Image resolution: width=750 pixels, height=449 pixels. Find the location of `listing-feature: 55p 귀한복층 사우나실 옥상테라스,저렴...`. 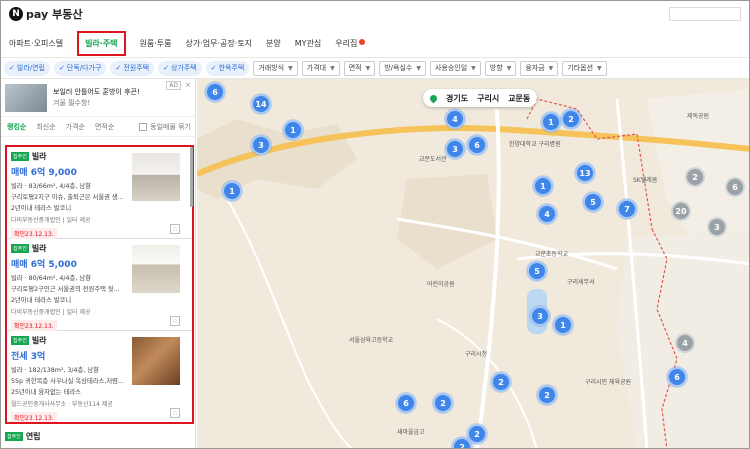

listing-feature: 55p 귀한복층 사우나실 옥상테라스,저렴... is located at coordinates (67, 381).